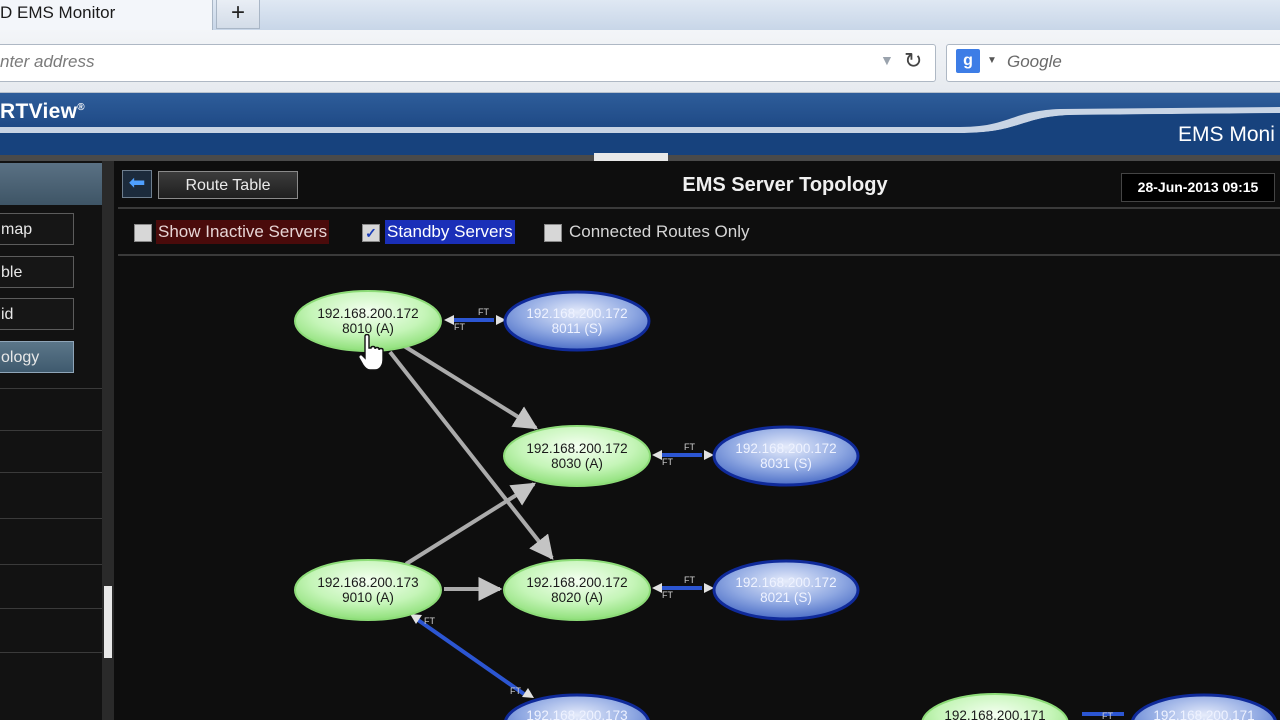 This screenshot has width=1280, height=720. What do you see at coordinates (1204, 706) in the screenshot?
I see `server-node-171-standby: 192.168.200.171` at bounding box center [1204, 706].